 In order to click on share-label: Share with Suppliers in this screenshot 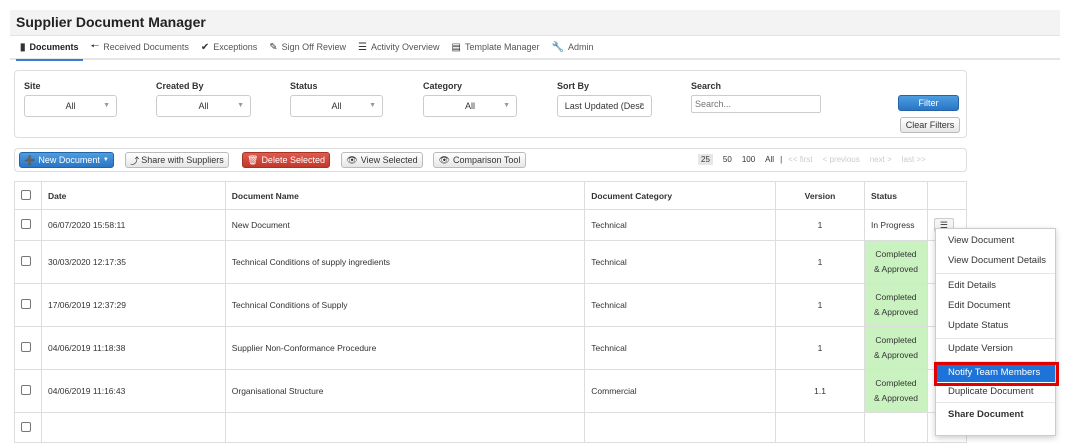, I will do `click(182, 160)`.